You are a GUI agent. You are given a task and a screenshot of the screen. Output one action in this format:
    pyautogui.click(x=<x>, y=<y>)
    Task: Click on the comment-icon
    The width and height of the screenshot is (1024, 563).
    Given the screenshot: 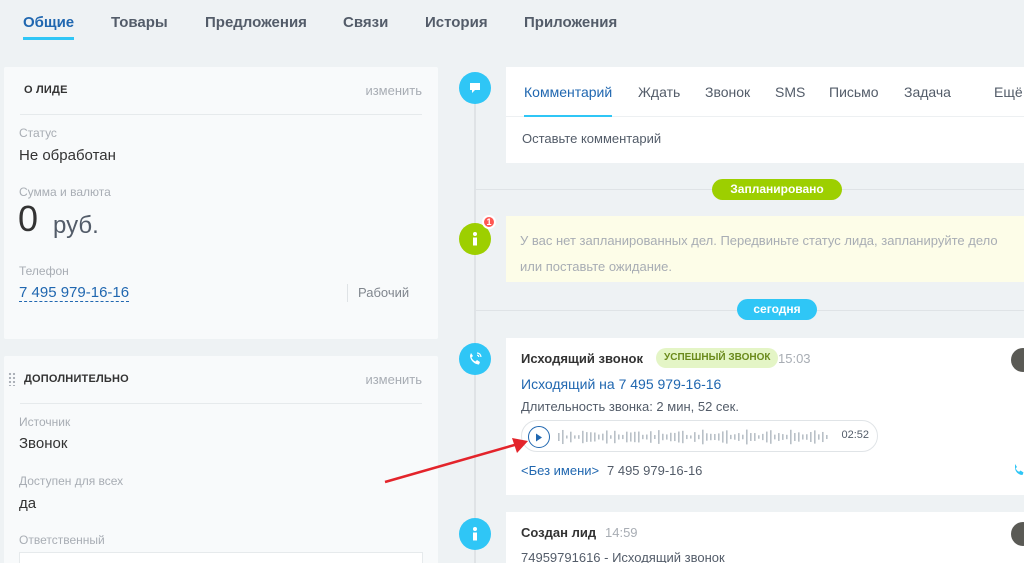 What is the action you would take?
    pyautogui.click(x=475, y=88)
    